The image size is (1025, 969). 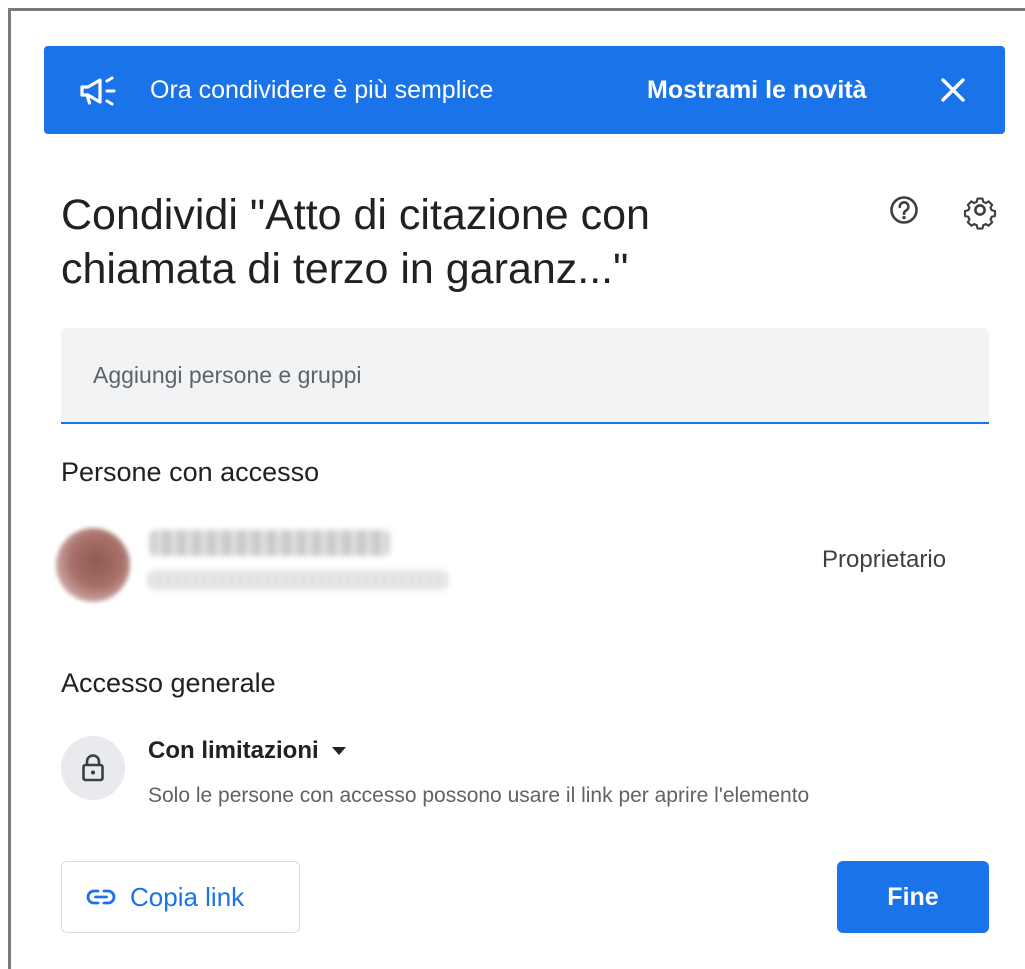 I want to click on general-access-heading: Accesso generale, so click(x=168, y=683).